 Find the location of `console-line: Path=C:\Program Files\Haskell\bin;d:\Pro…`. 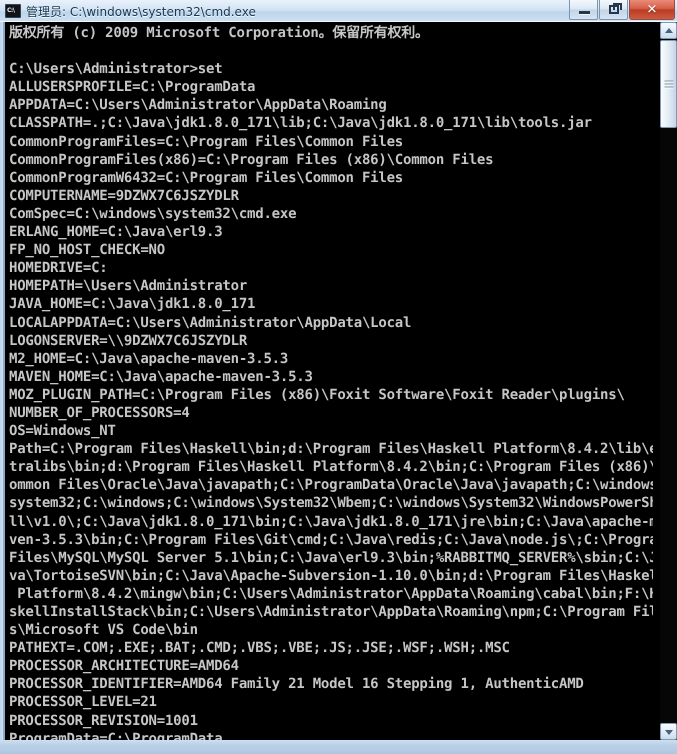

console-line: Path=C:\Program Files\Haskell\bin;d:\Pro… is located at coordinates (331, 449).